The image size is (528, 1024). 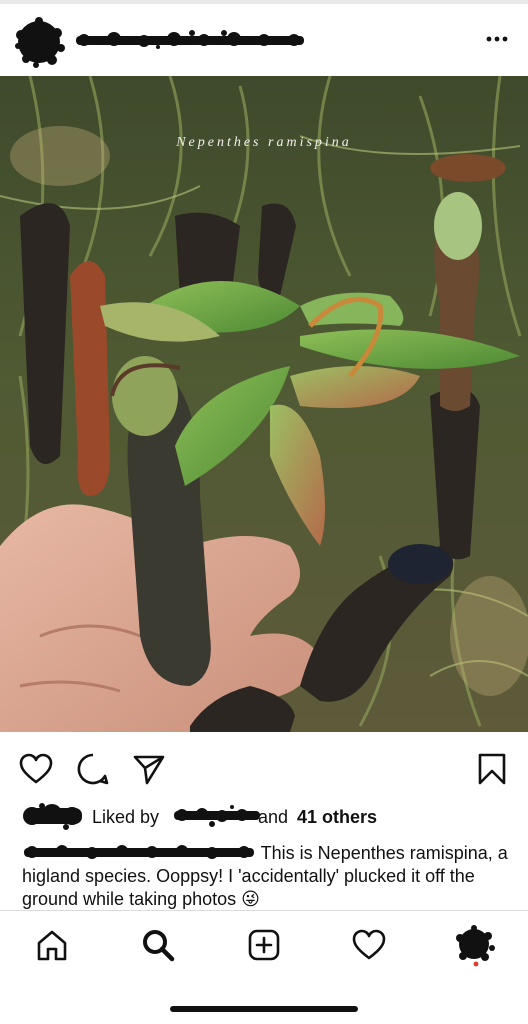 I want to click on likes-and-label: and, so click(x=273, y=817).